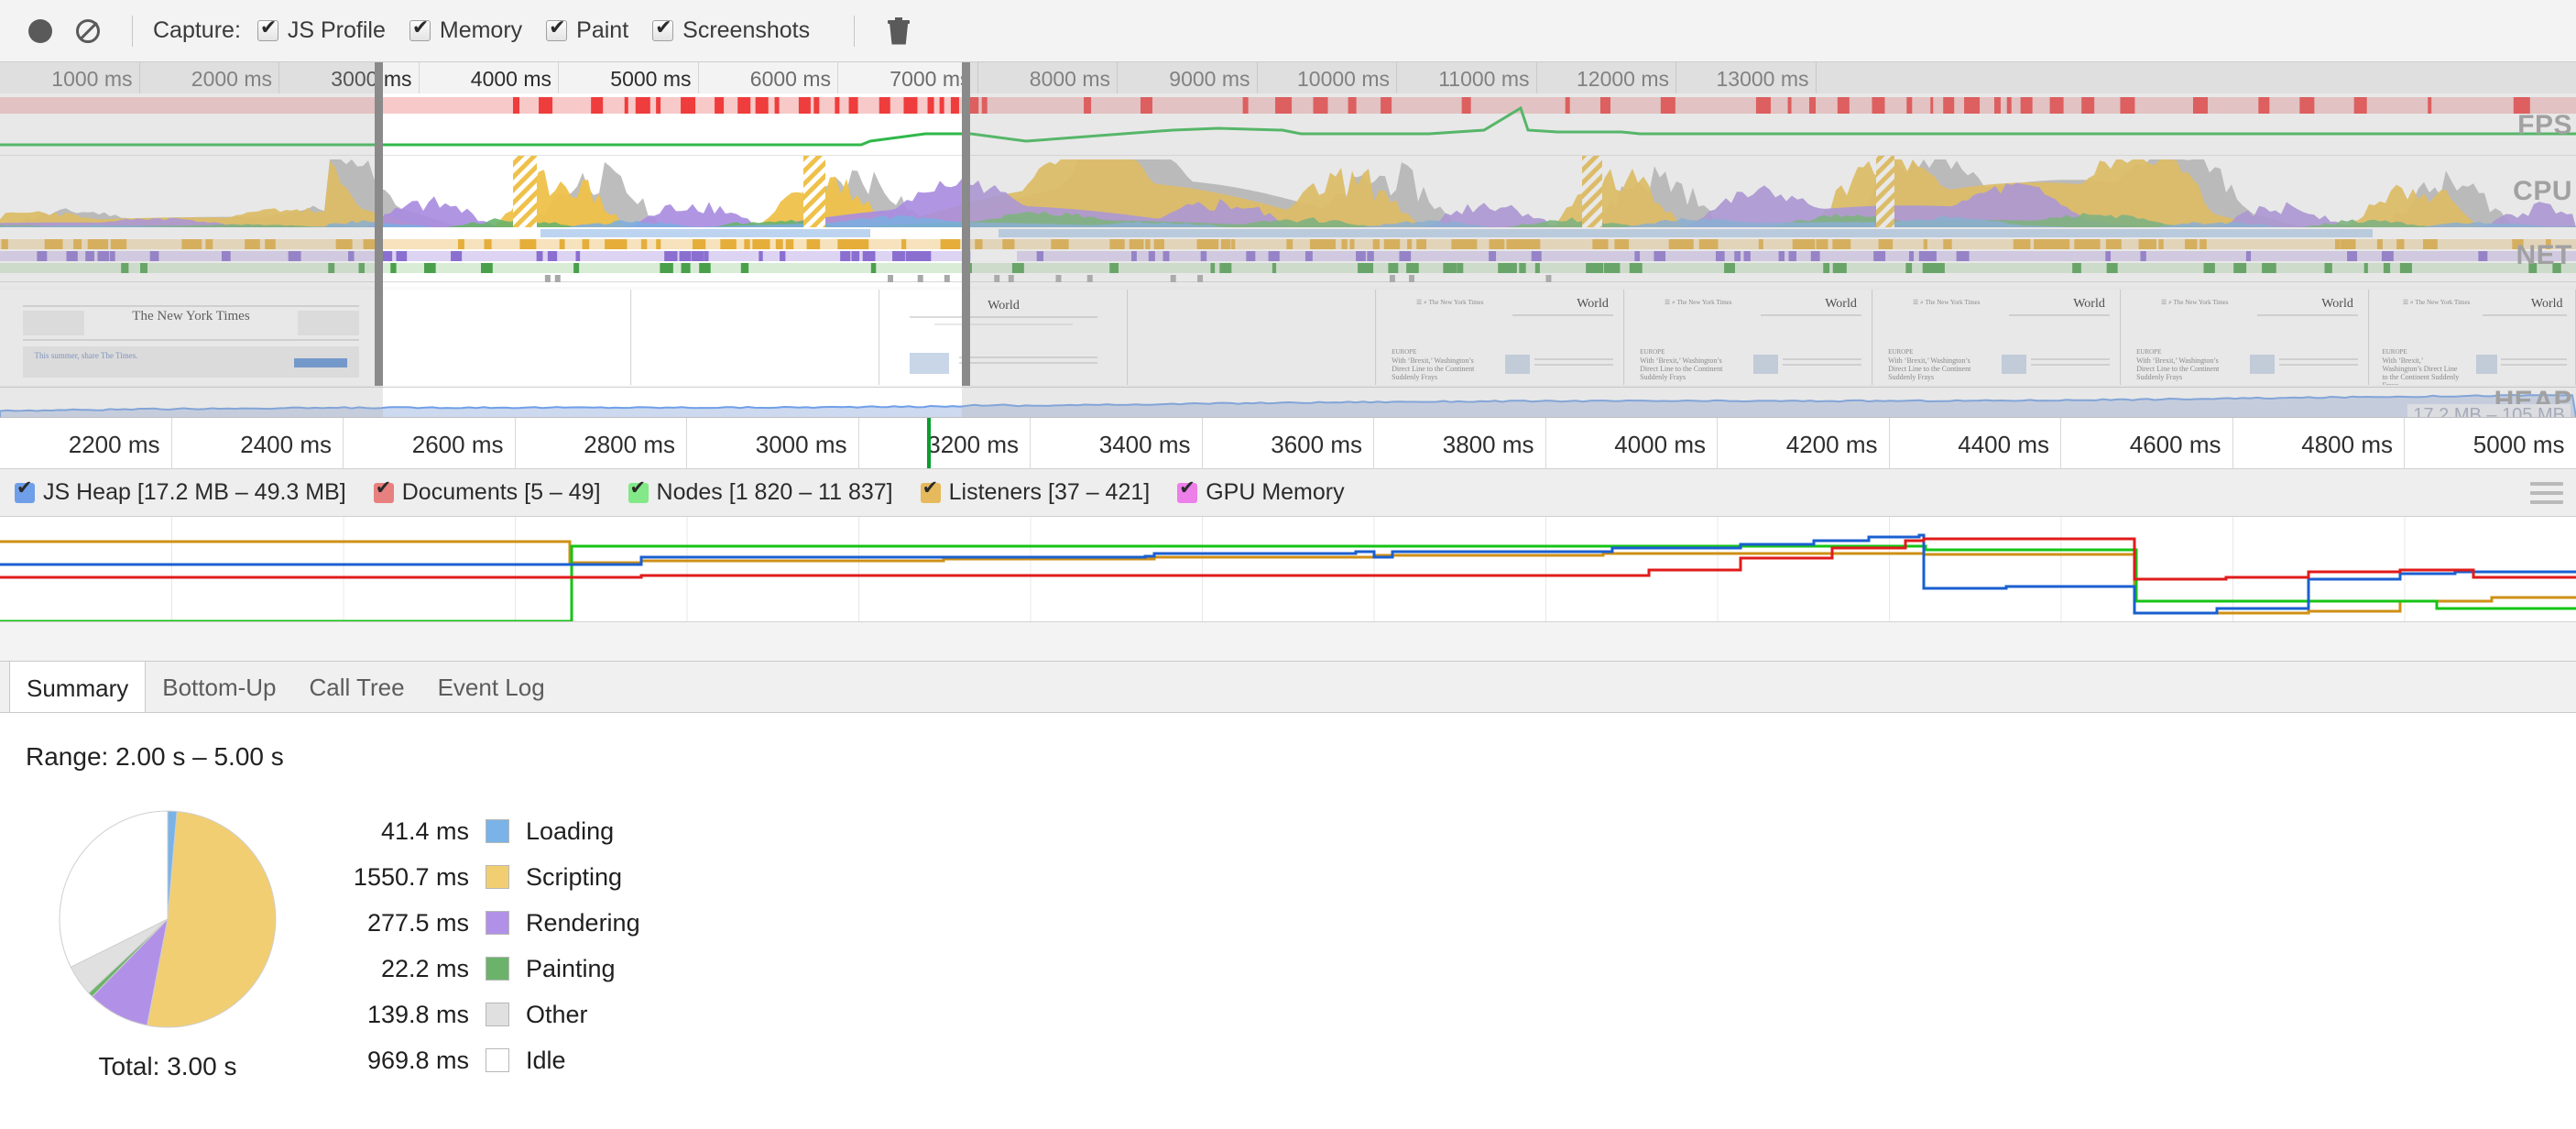 The height and width of the screenshot is (1129, 2576). I want to click on overview-ruler-tick: 7000 ms, so click(908, 77).